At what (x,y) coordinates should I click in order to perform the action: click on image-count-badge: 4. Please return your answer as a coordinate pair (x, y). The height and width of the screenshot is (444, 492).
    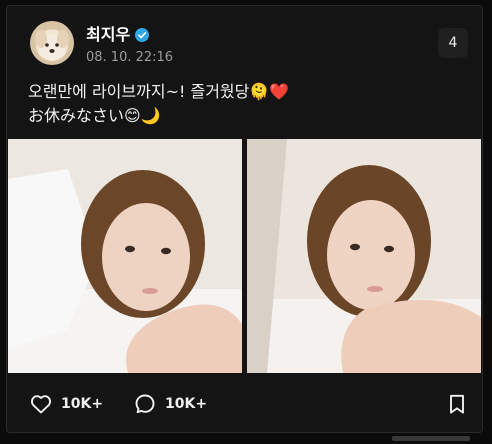
    Looking at the image, I should click on (453, 43).